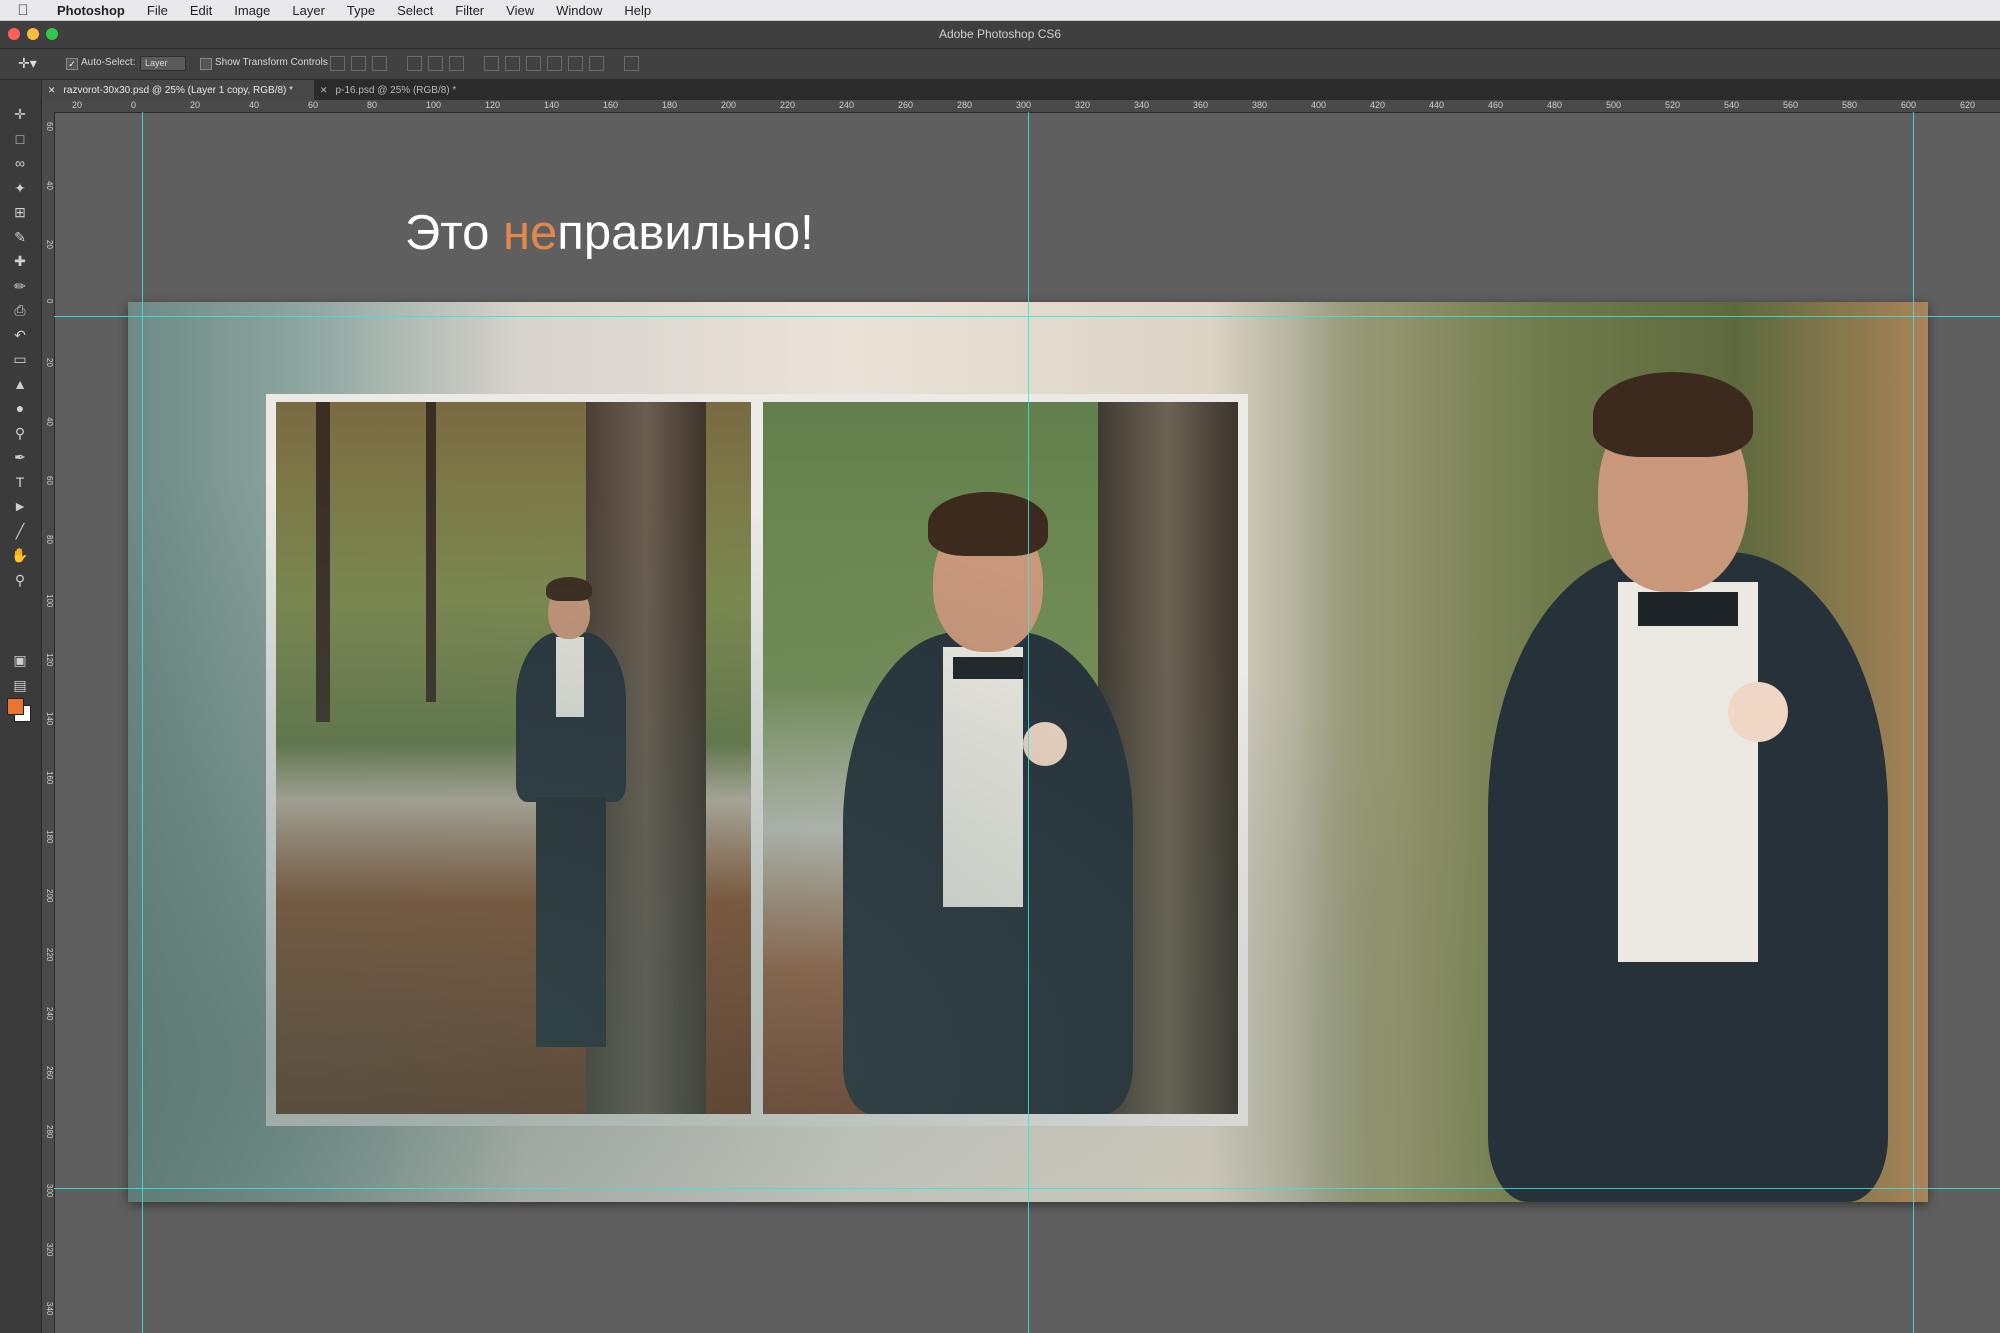 The image size is (2000, 1333). Describe the element at coordinates (20, 482) in the screenshot. I see `type-tool-icon: T` at that location.